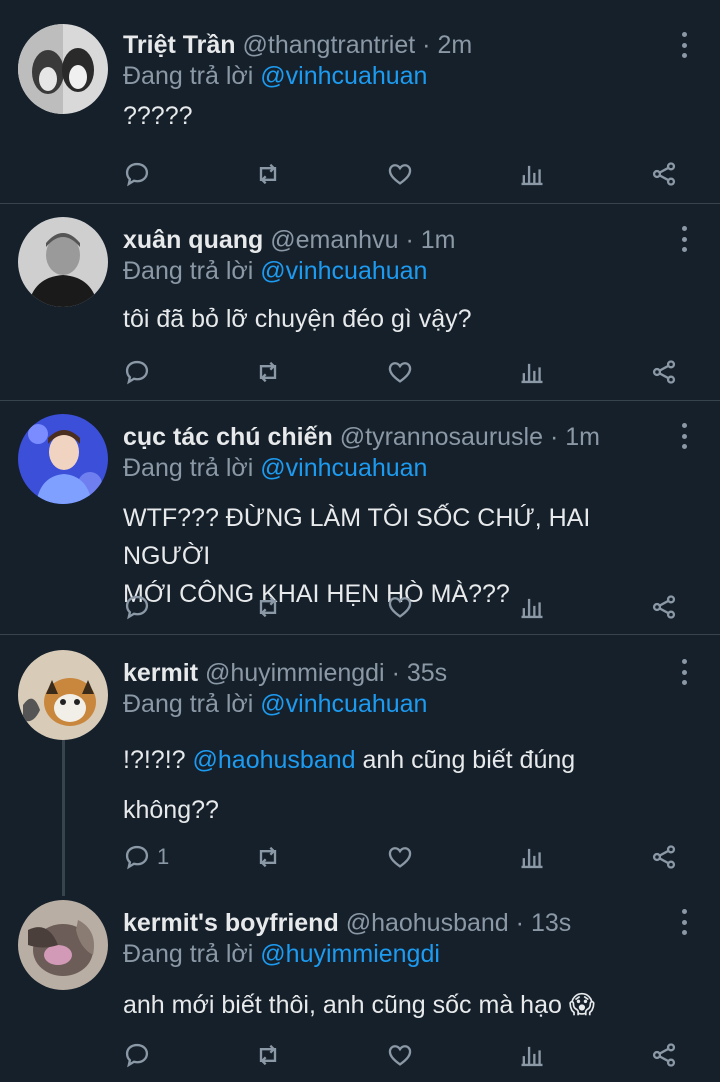 The height and width of the screenshot is (1082, 720). I want to click on user-handle: @emanhvu, so click(334, 240).